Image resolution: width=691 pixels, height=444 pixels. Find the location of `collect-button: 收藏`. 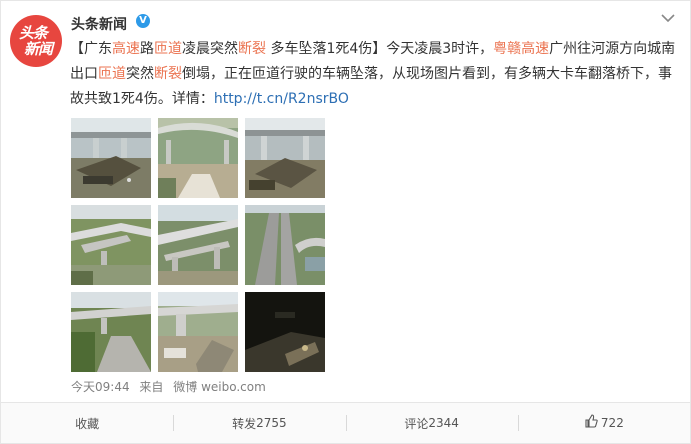

collect-button: 收藏 is located at coordinates (87, 423).